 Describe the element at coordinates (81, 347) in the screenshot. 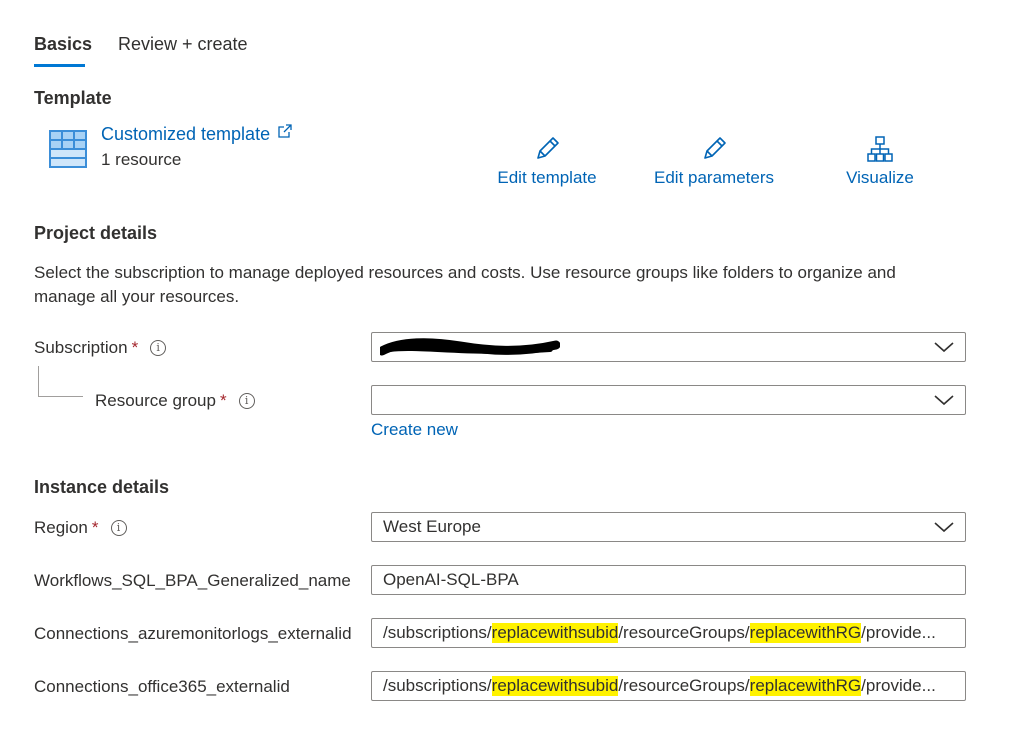

I see `subscription-label: Subscription` at that location.